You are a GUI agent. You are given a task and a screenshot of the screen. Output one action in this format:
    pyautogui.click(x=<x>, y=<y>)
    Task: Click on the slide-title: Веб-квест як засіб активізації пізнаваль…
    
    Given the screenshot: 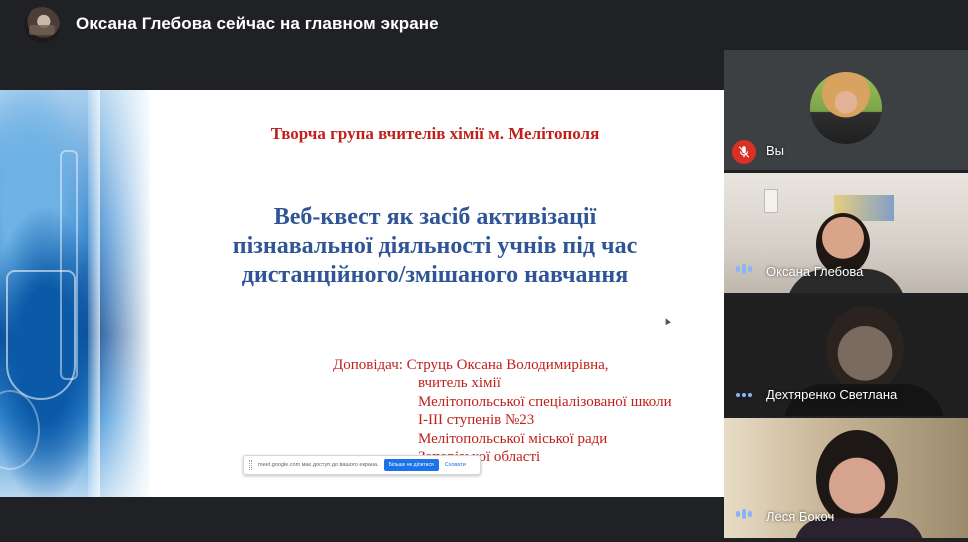 What is the action you would take?
    pyautogui.click(x=435, y=246)
    